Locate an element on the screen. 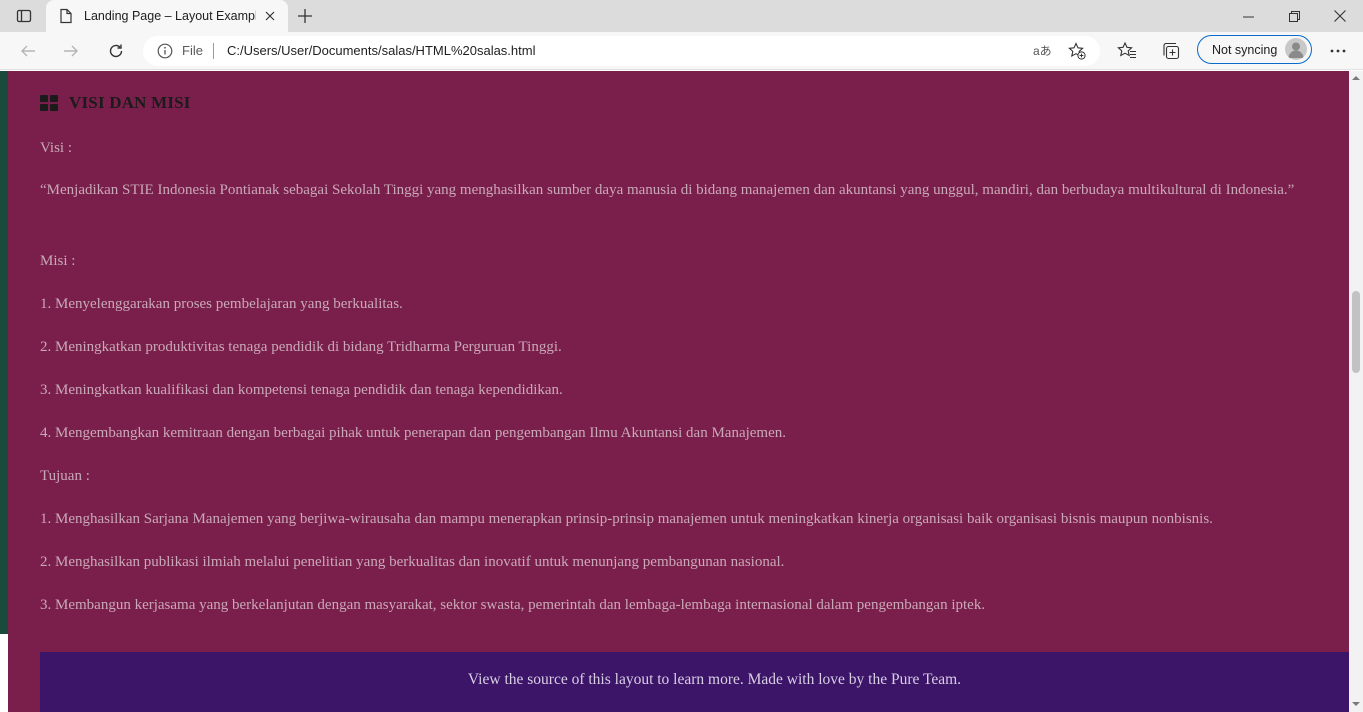 This screenshot has width=1363, height=712. tab-strip: Landing Page – Layout Examples is located at coordinates (681, 16).